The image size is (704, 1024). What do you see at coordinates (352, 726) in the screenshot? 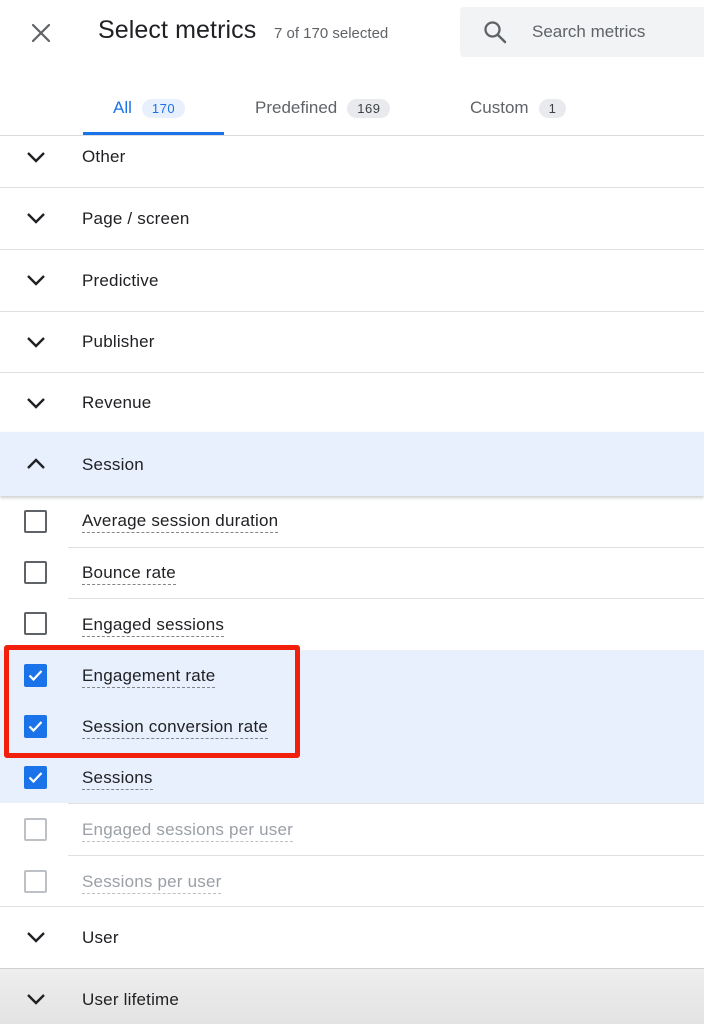
I see `metric-row: Session conversion rate` at bounding box center [352, 726].